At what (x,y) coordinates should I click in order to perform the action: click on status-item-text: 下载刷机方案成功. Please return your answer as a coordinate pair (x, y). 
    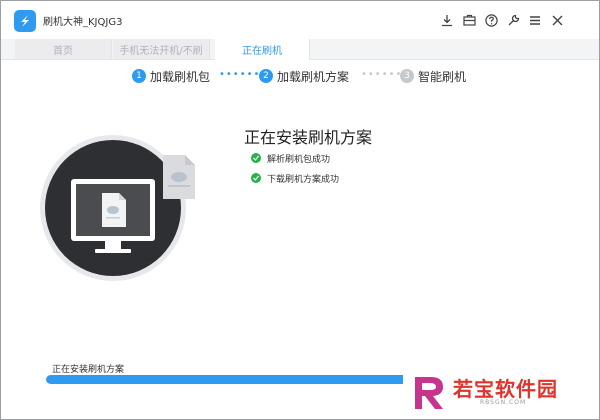
    Looking at the image, I should click on (303, 180).